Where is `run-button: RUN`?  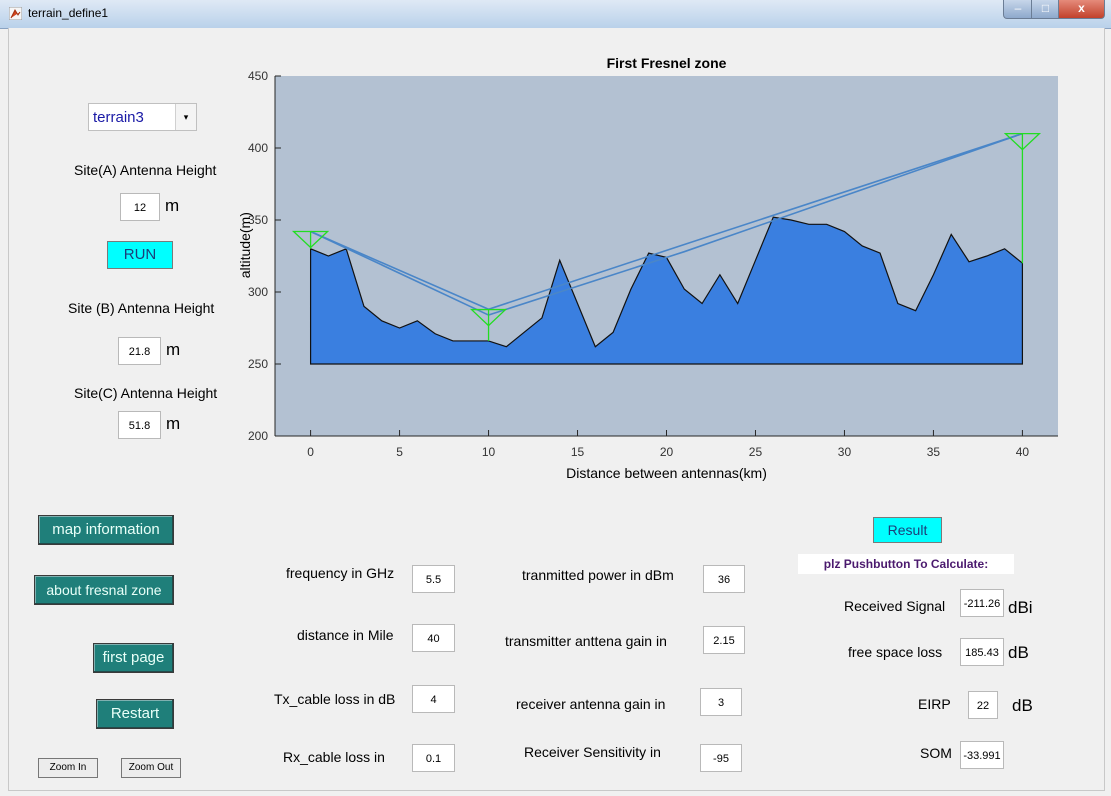 run-button: RUN is located at coordinates (140, 255).